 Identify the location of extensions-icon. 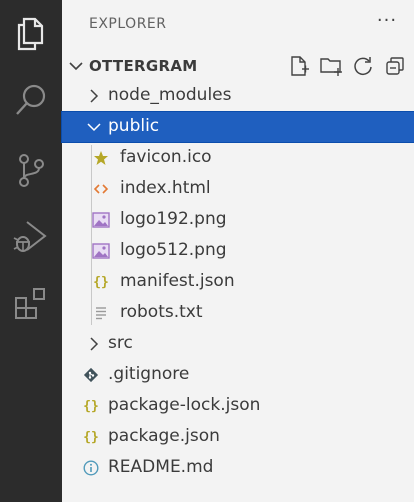
(31, 304).